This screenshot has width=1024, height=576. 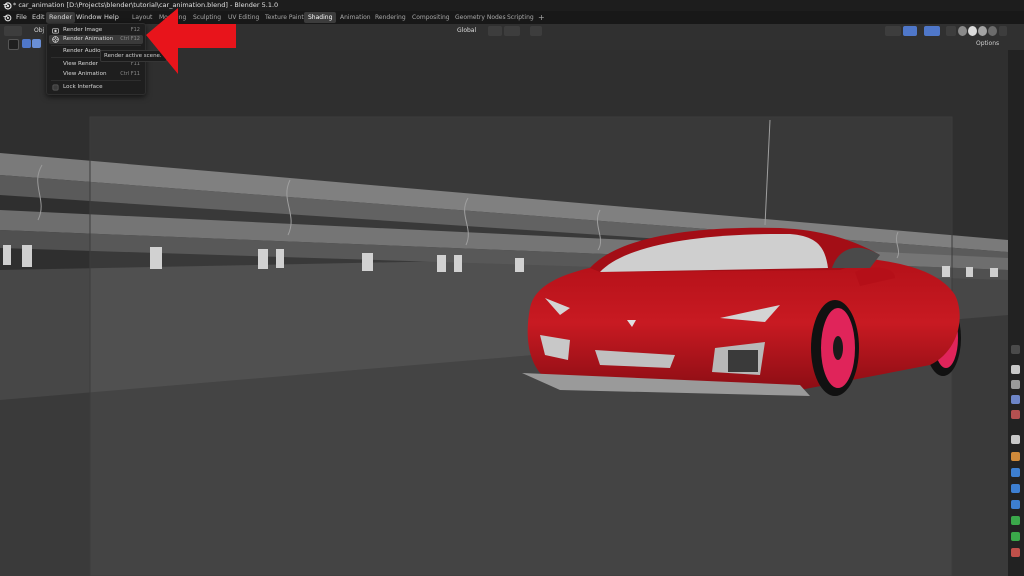 What do you see at coordinates (39, 30) in the screenshot?
I see `mode-label: Obj` at bounding box center [39, 30].